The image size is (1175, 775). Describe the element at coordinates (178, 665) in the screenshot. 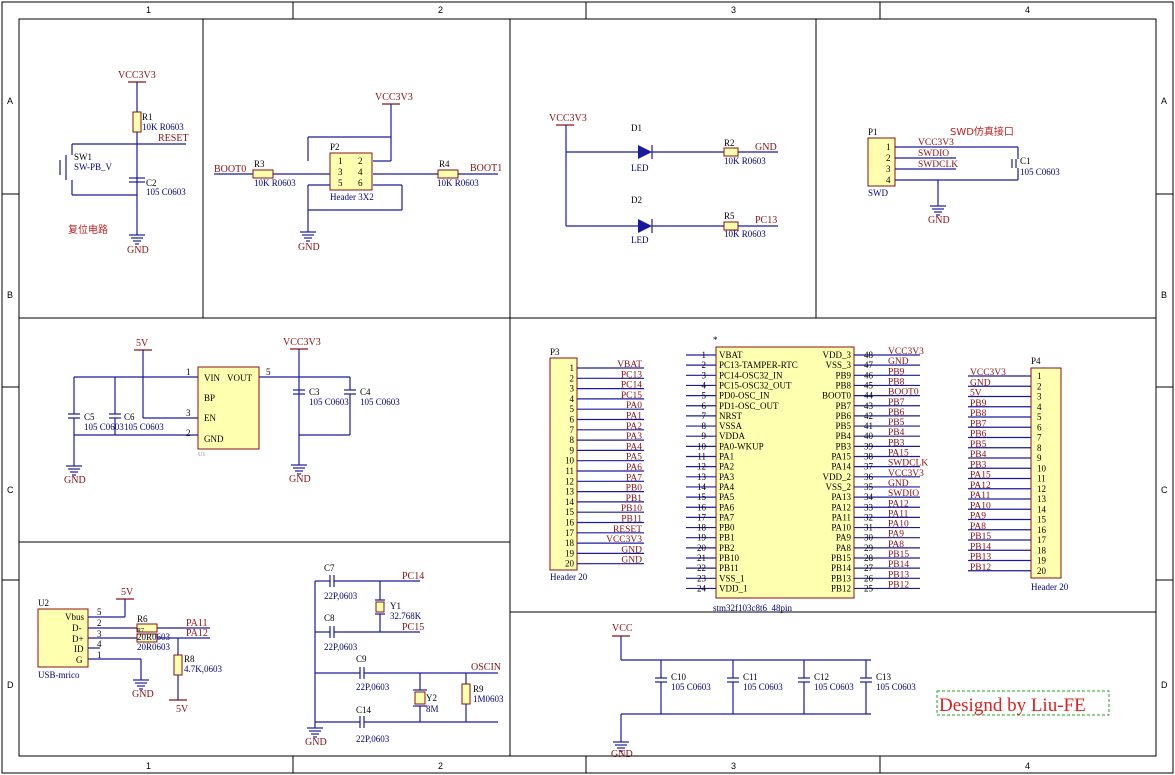

I see `r8-resistor` at that location.